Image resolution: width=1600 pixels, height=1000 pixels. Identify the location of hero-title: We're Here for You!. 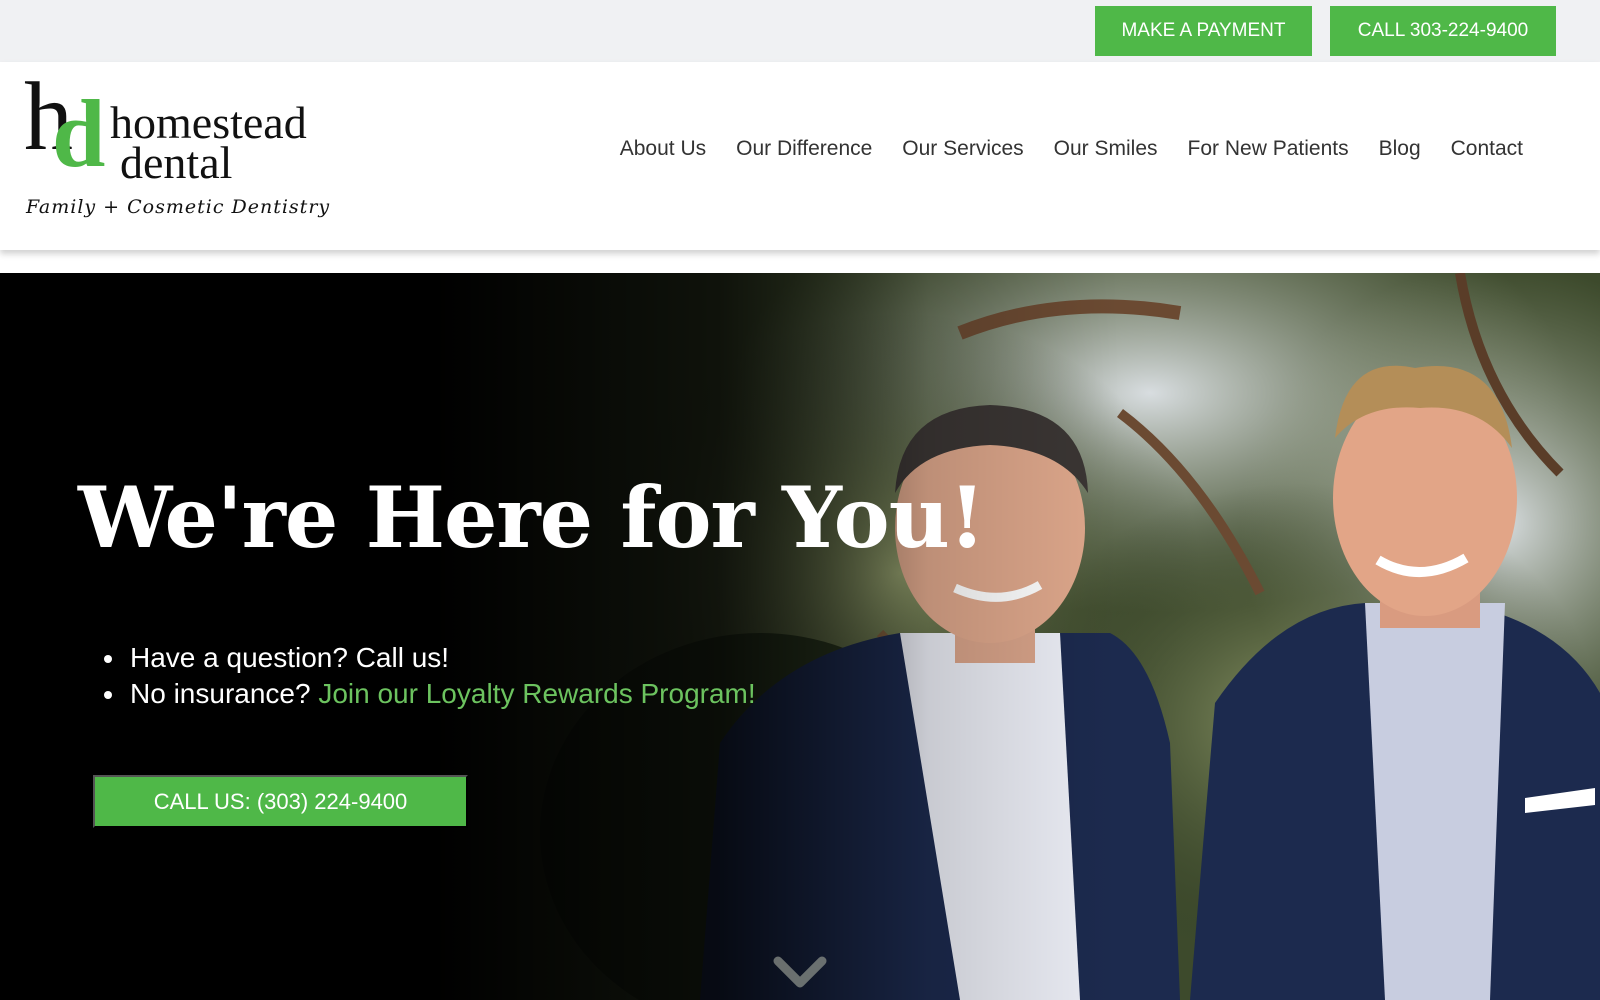
(532, 517).